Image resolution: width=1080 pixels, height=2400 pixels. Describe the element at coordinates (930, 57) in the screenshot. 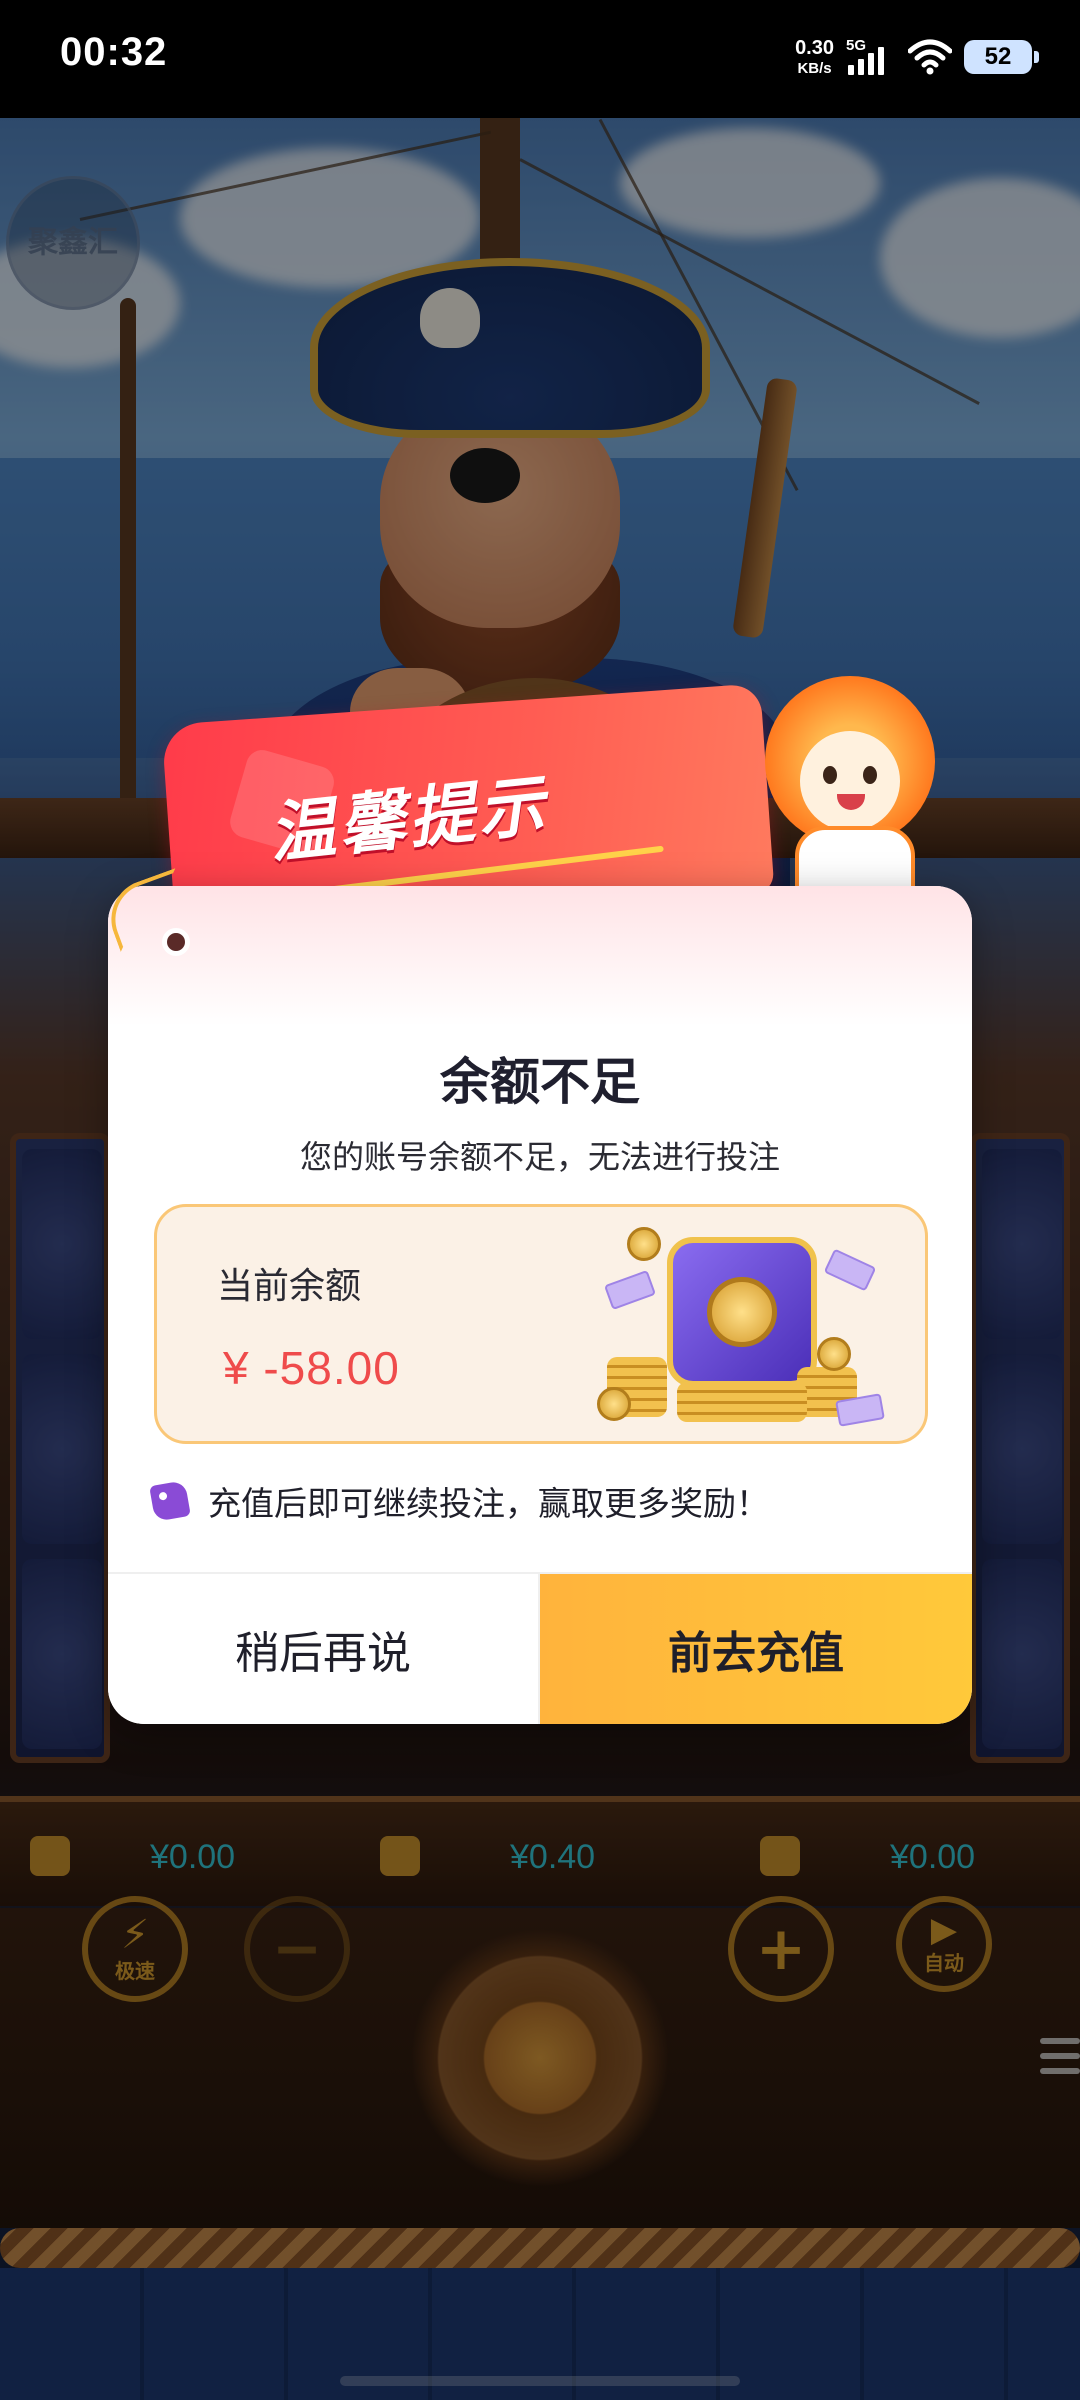

I see `wifi-icon` at that location.